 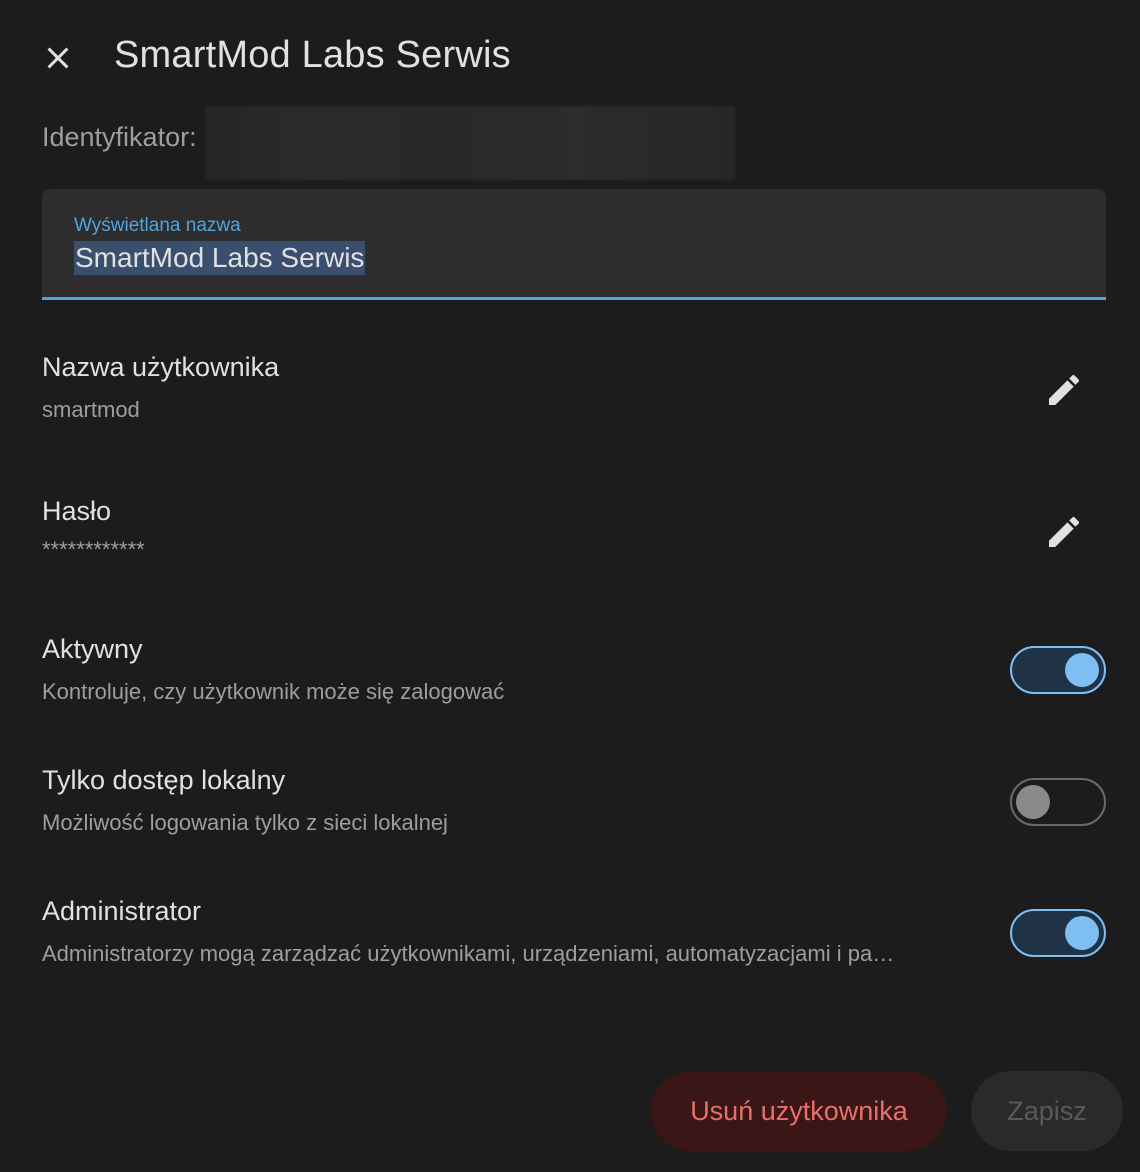 I want to click on active-title: Aktywny, so click(x=92, y=649).